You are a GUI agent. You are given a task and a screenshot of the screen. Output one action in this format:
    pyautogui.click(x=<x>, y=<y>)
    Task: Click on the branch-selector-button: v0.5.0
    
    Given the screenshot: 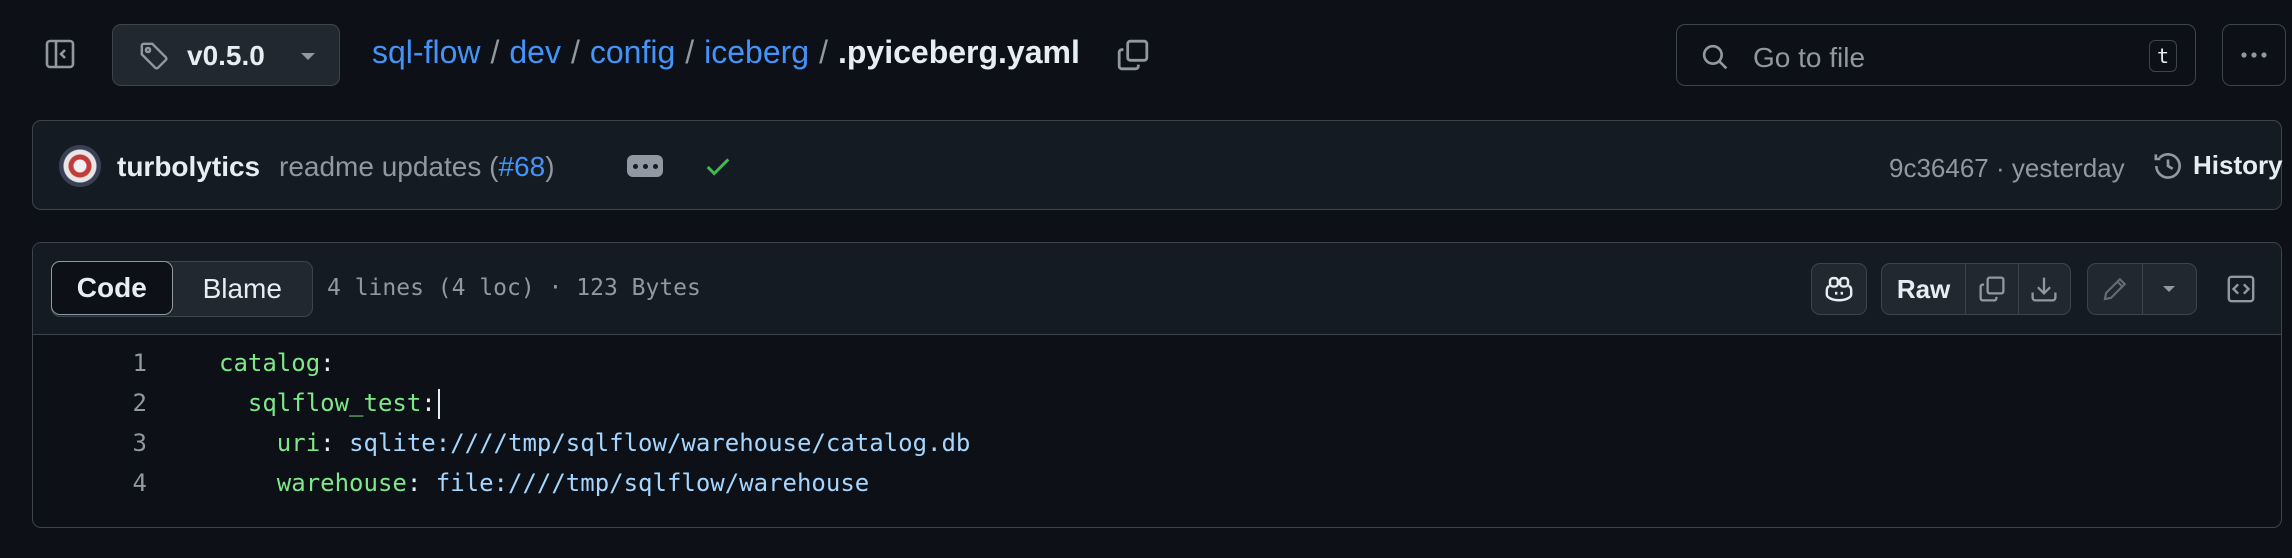 What is the action you would take?
    pyautogui.click(x=226, y=55)
    